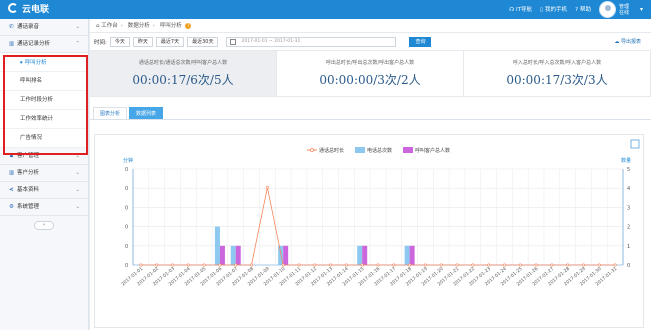  Describe the element at coordinates (607, 9) in the screenshot. I see `avatar` at that location.